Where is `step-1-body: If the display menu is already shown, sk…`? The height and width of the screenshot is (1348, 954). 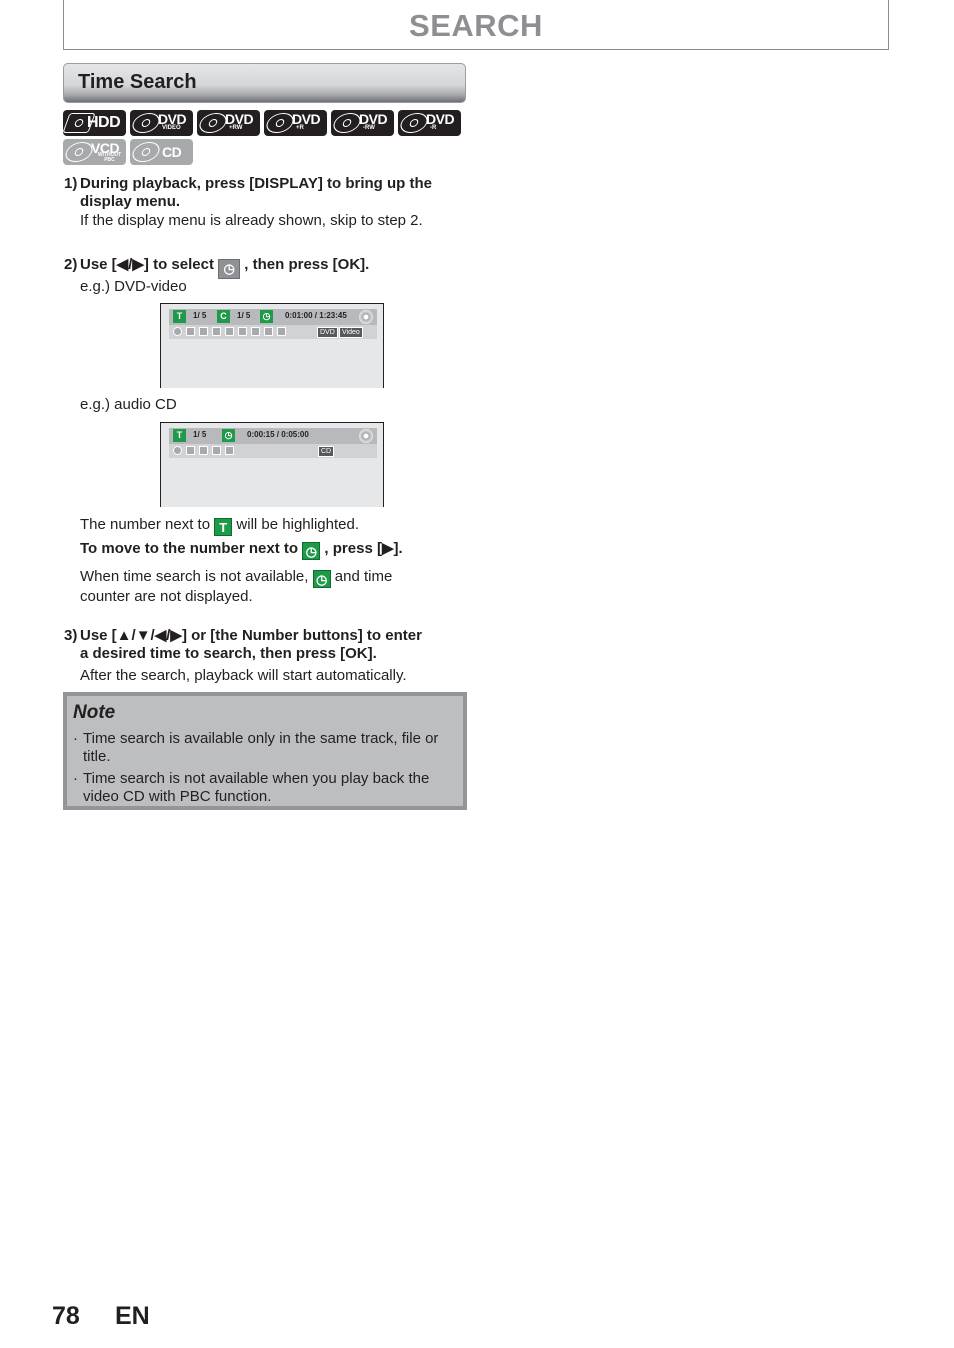
step-1-body: If the display menu is already shown, sk… is located at coordinates (251, 220).